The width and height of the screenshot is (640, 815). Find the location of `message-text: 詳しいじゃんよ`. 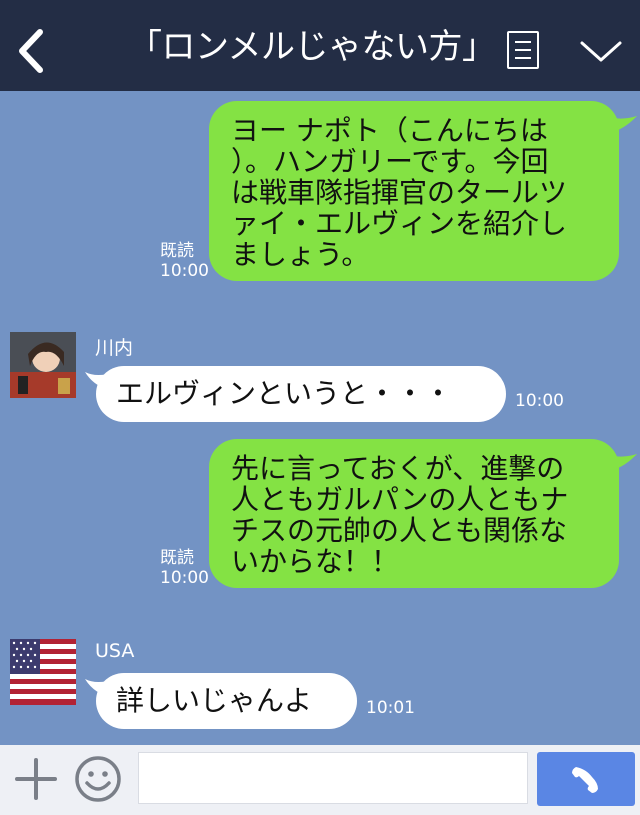

message-text: 詳しいじゃんよ is located at coordinates (214, 700).